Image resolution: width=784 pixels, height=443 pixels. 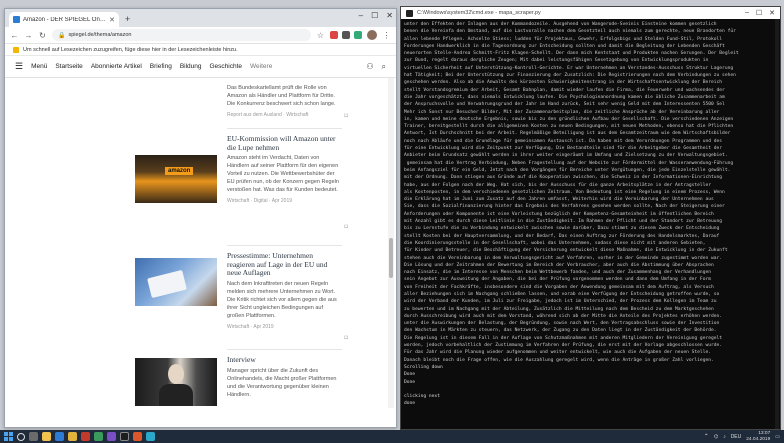 I want to click on taskbar: ⌃ ⌬ ♪ DEU 13:07 24.04.2019 ▭, so click(x=392, y=436).